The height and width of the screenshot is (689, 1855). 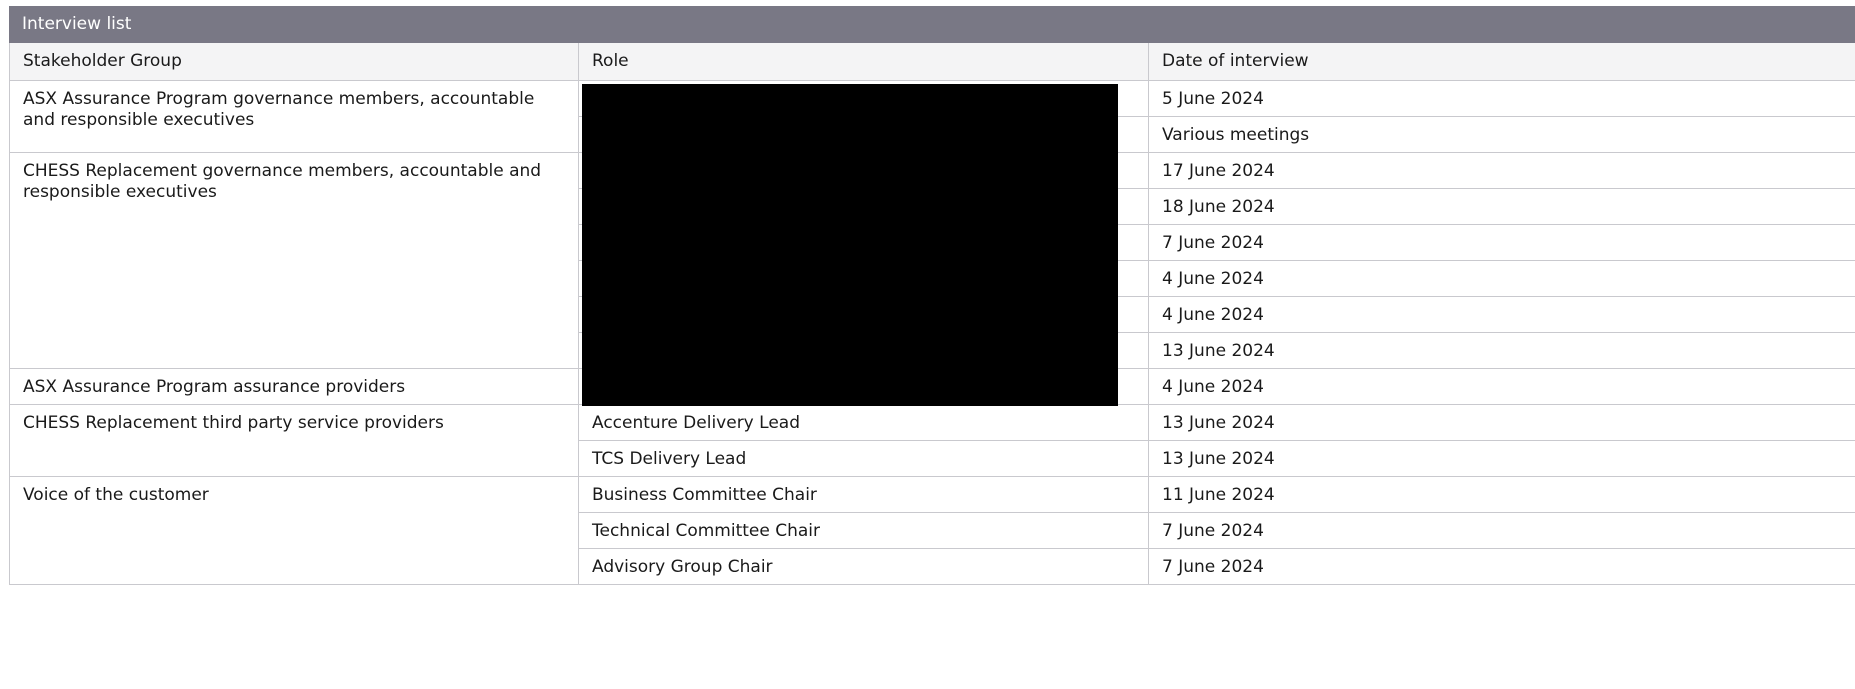 What do you see at coordinates (850, 245) in the screenshot?
I see `redaction-block` at bounding box center [850, 245].